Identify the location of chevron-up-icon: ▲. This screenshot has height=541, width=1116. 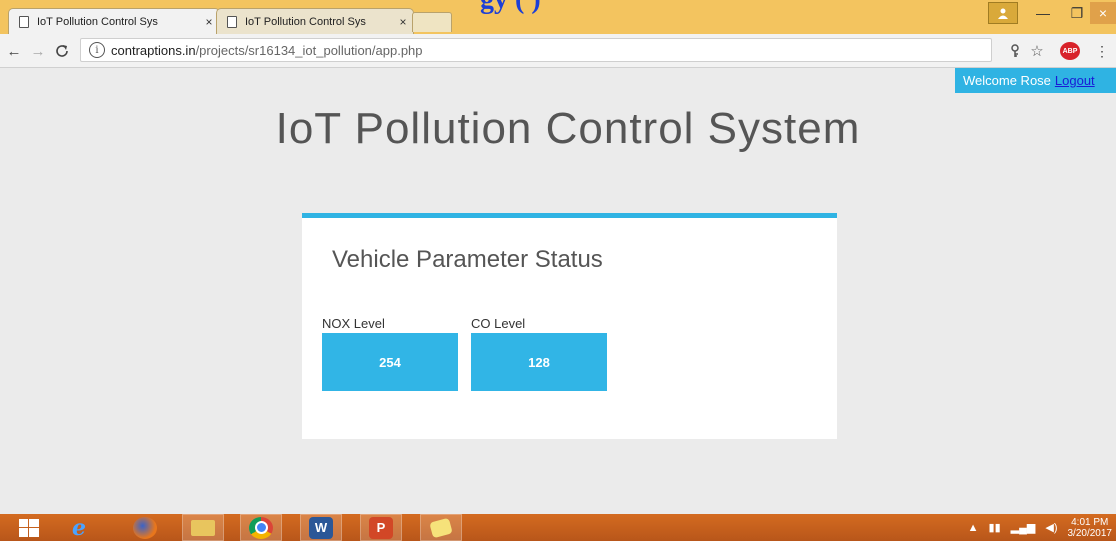
(973, 528).